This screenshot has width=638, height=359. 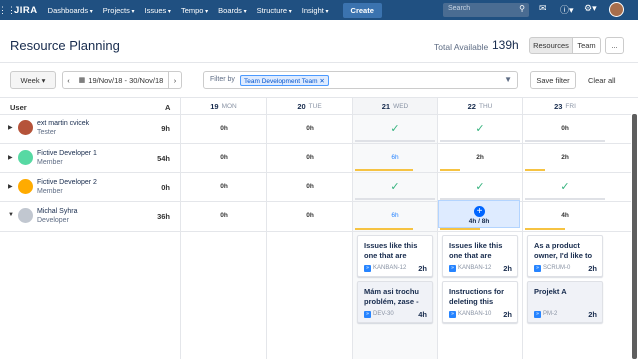 What do you see at coordinates (508, 79) in the screenshot?
I see `filter-funnel-icon: ▼` at bounding box center [508, 79].